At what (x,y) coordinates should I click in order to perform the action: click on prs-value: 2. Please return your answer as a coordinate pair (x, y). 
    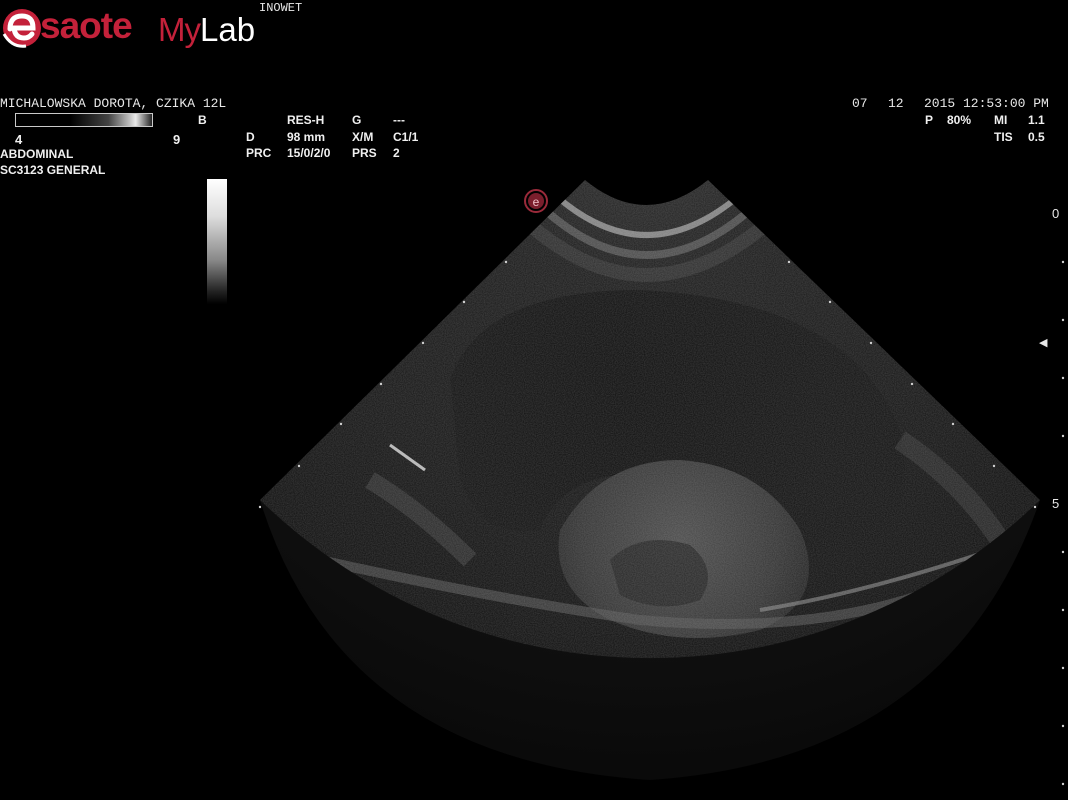
    Looking at the image, I should click on (396, 153).